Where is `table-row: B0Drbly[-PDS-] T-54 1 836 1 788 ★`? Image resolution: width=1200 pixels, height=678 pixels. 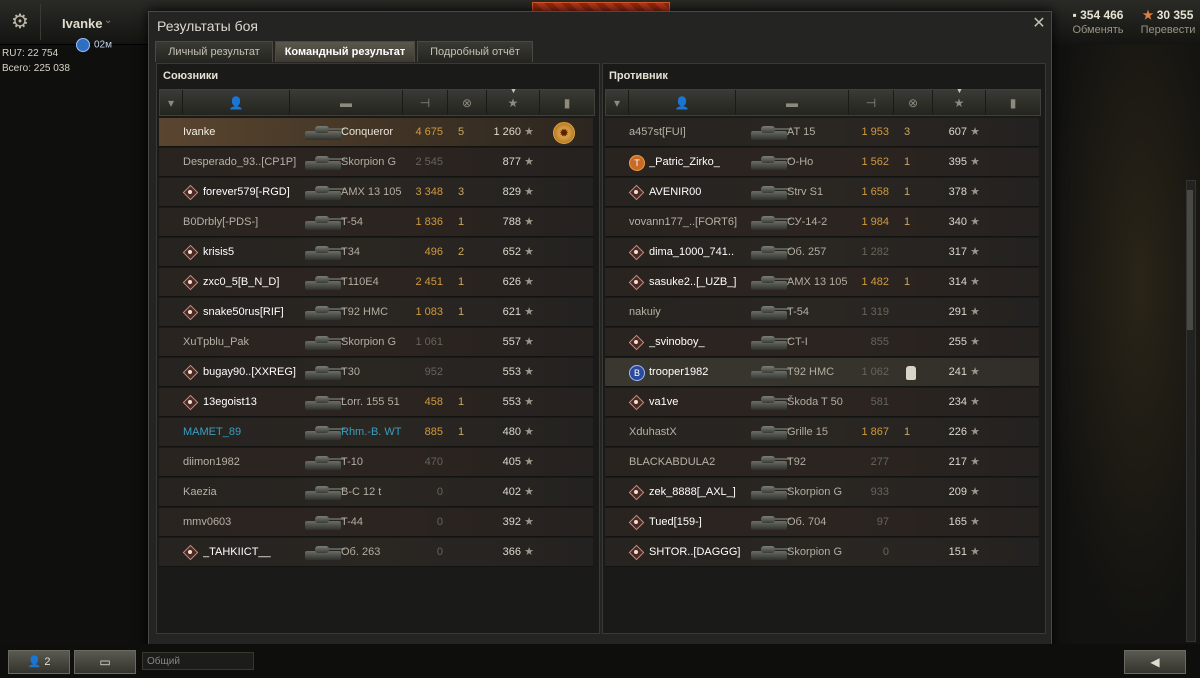 table-row: B0Drbly[-PDS-] T-54 1 836 1 788 ★ is located at coordinates (376, 222).